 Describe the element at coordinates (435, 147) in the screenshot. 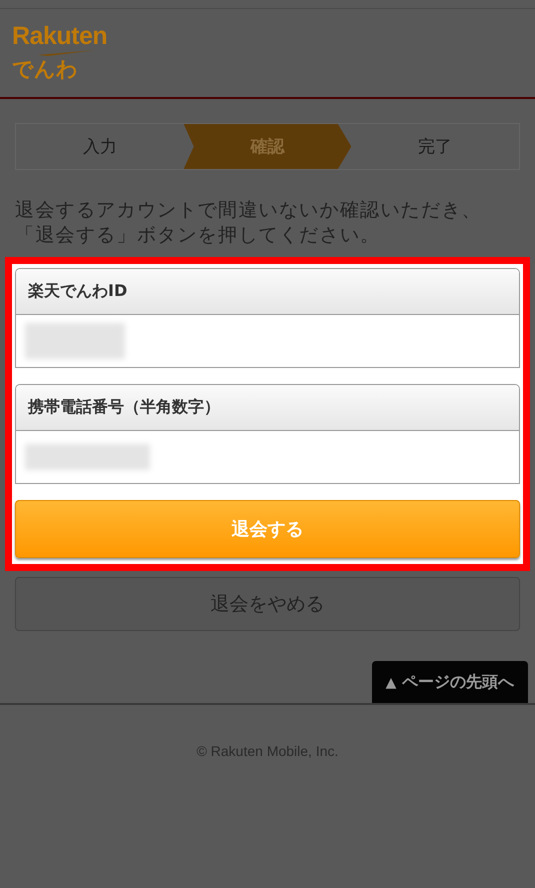

I see `step-label: 完了` at that location.